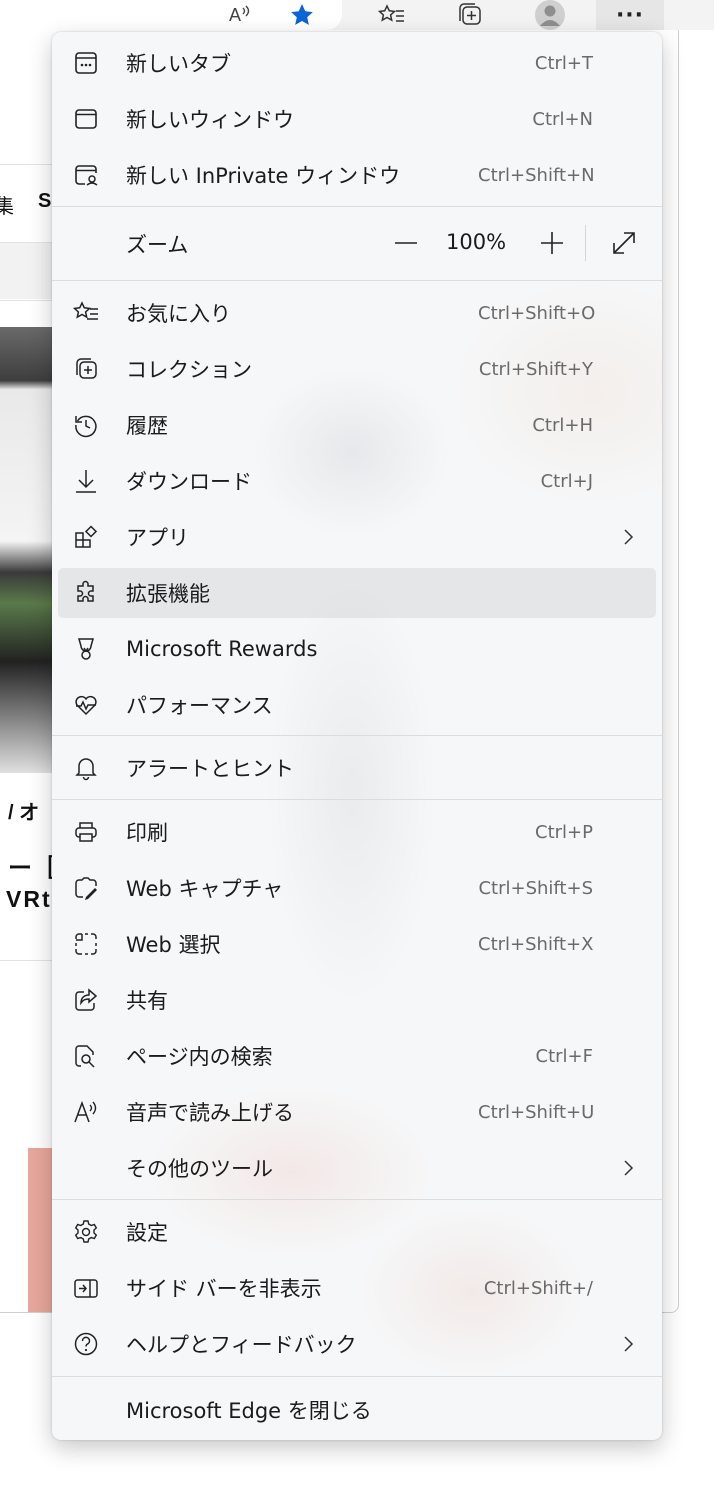 The image size is (714, 1512). I want to click on menu-item-apps: アプリ, so click(357, 537).